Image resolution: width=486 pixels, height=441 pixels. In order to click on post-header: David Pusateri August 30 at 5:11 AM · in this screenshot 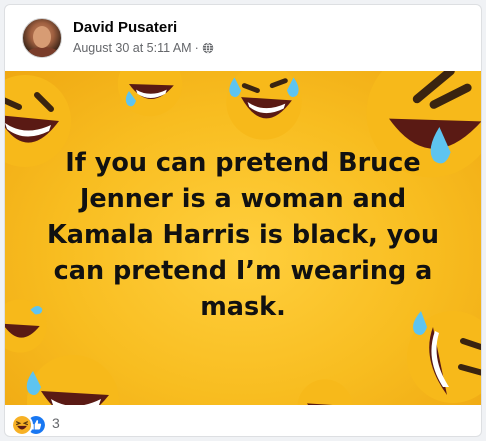, I will do `click(243, 38)`.